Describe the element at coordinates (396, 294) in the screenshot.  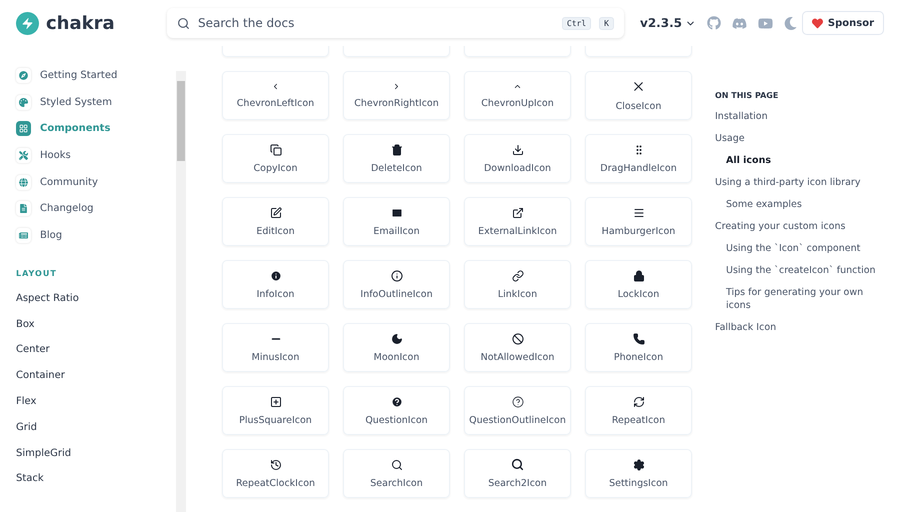
I see `icon-label: InfoOutlineIcon` at that location.